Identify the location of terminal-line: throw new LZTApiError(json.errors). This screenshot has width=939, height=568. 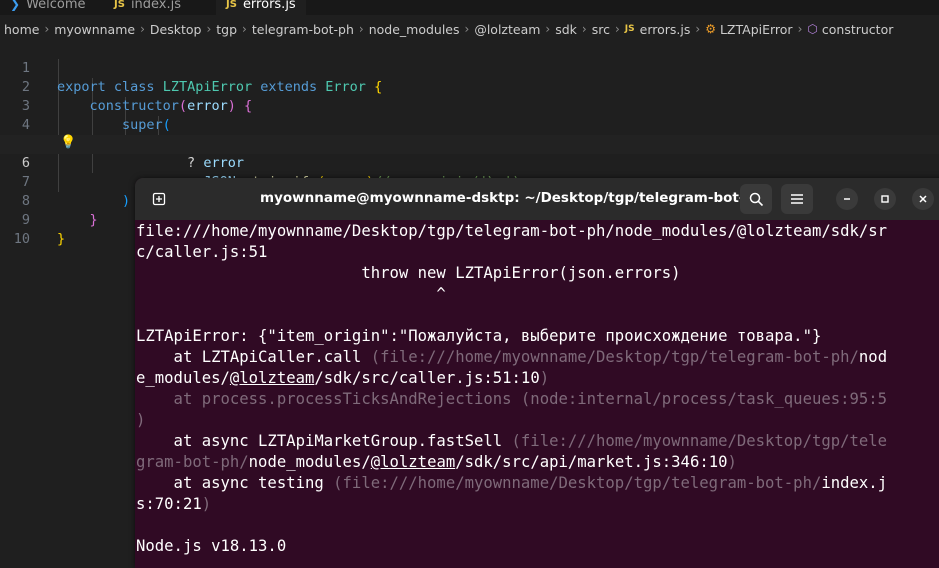
(408, 273).